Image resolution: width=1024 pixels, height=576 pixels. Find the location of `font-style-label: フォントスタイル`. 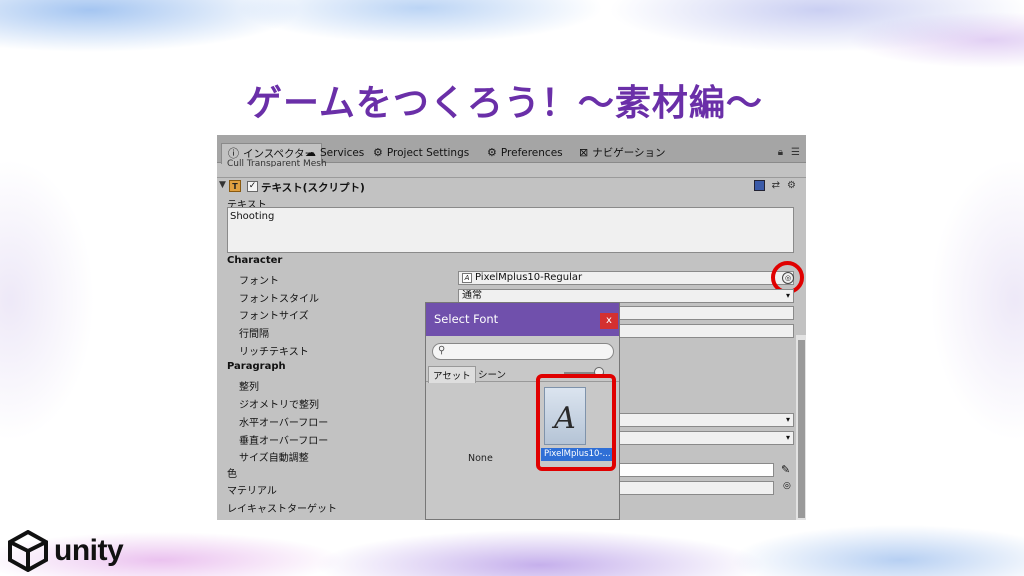

font-style-label: フォントスタイル is located at coordinates (279, 299).